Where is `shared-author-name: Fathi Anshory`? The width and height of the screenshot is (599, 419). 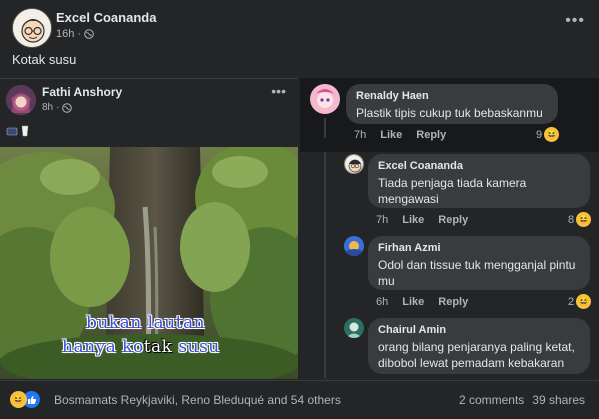 shared-author-name: Fathi Anshory is located at coordinates (82, 92).